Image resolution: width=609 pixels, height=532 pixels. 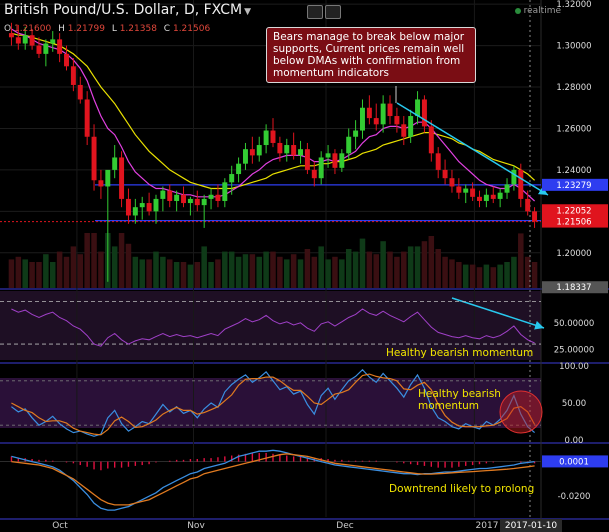 I want to click on settings-icon, so click(x=315, y=12).